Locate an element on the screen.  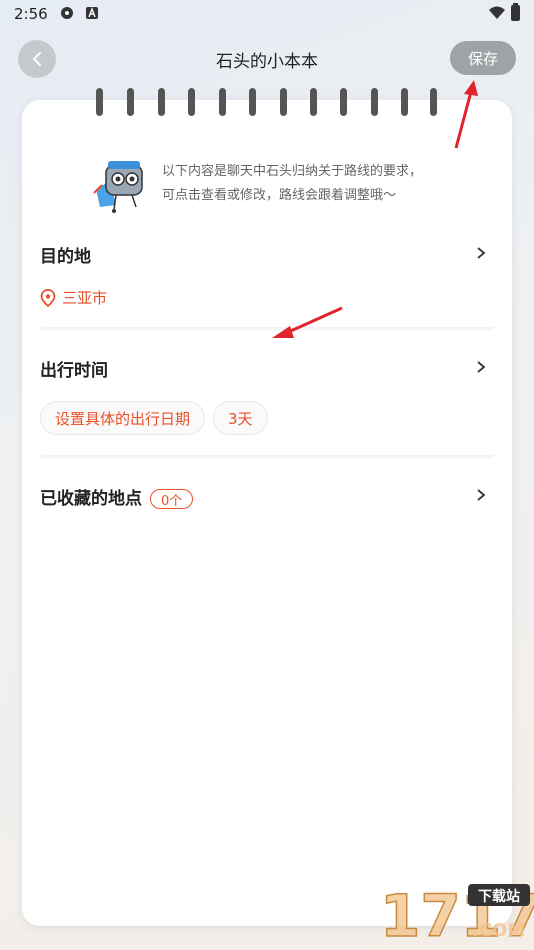
destination-city: 三亚市 is located at coordinates (85, 298).